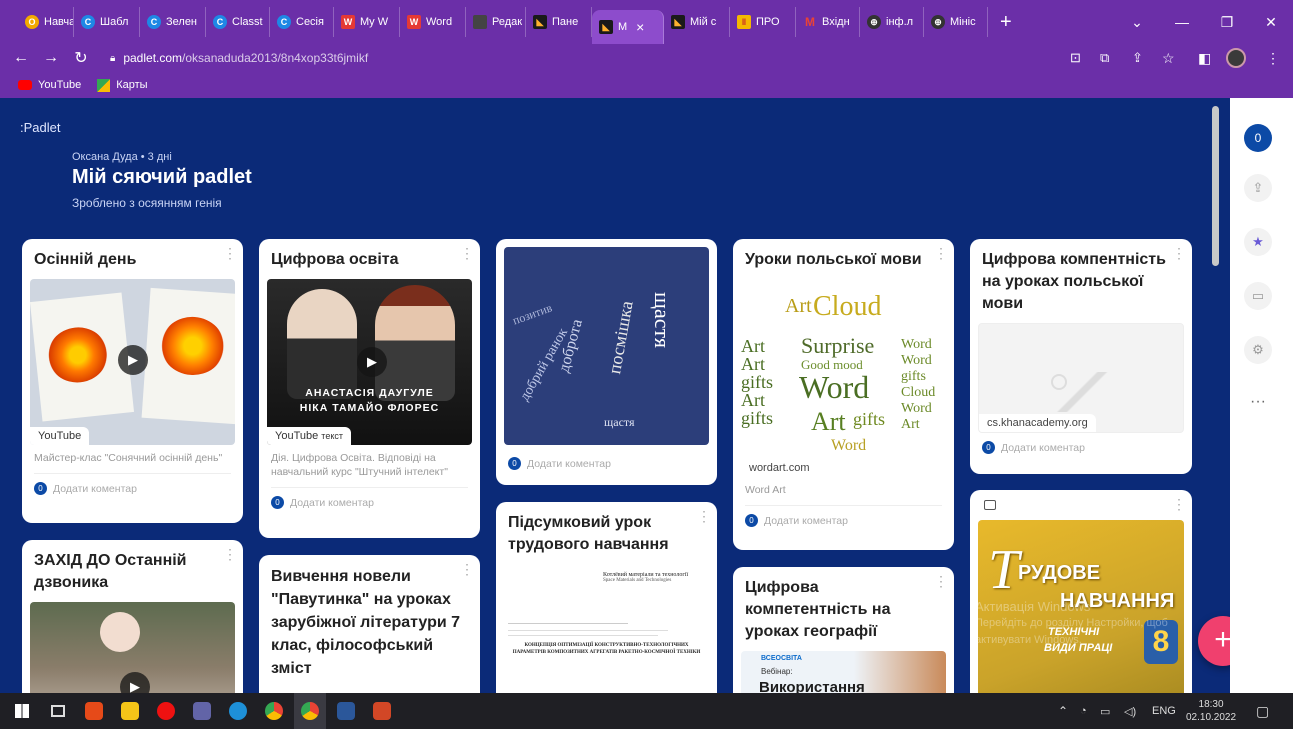  I want to click on install-icon: ⊡, so click(1075, 58).